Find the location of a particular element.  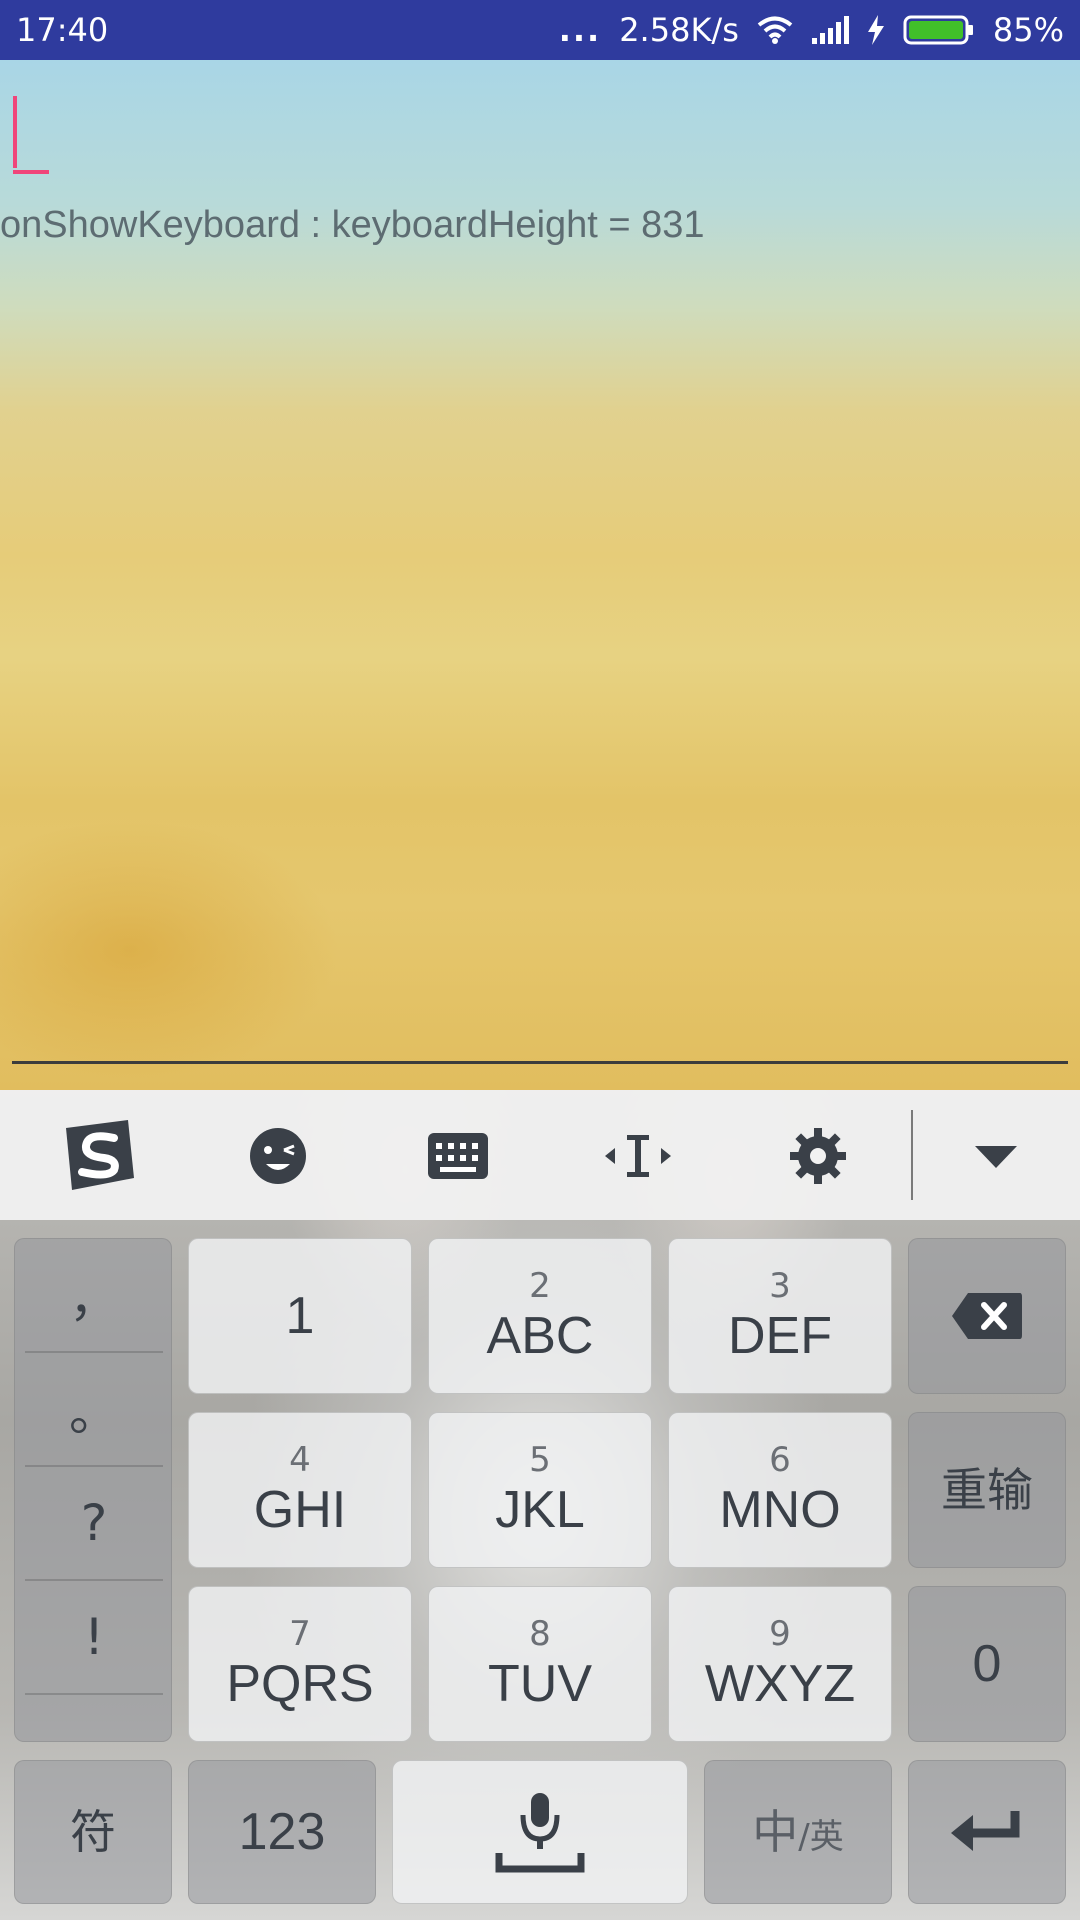

lang-english-label: /英 is located at coordinates (821, 1837).